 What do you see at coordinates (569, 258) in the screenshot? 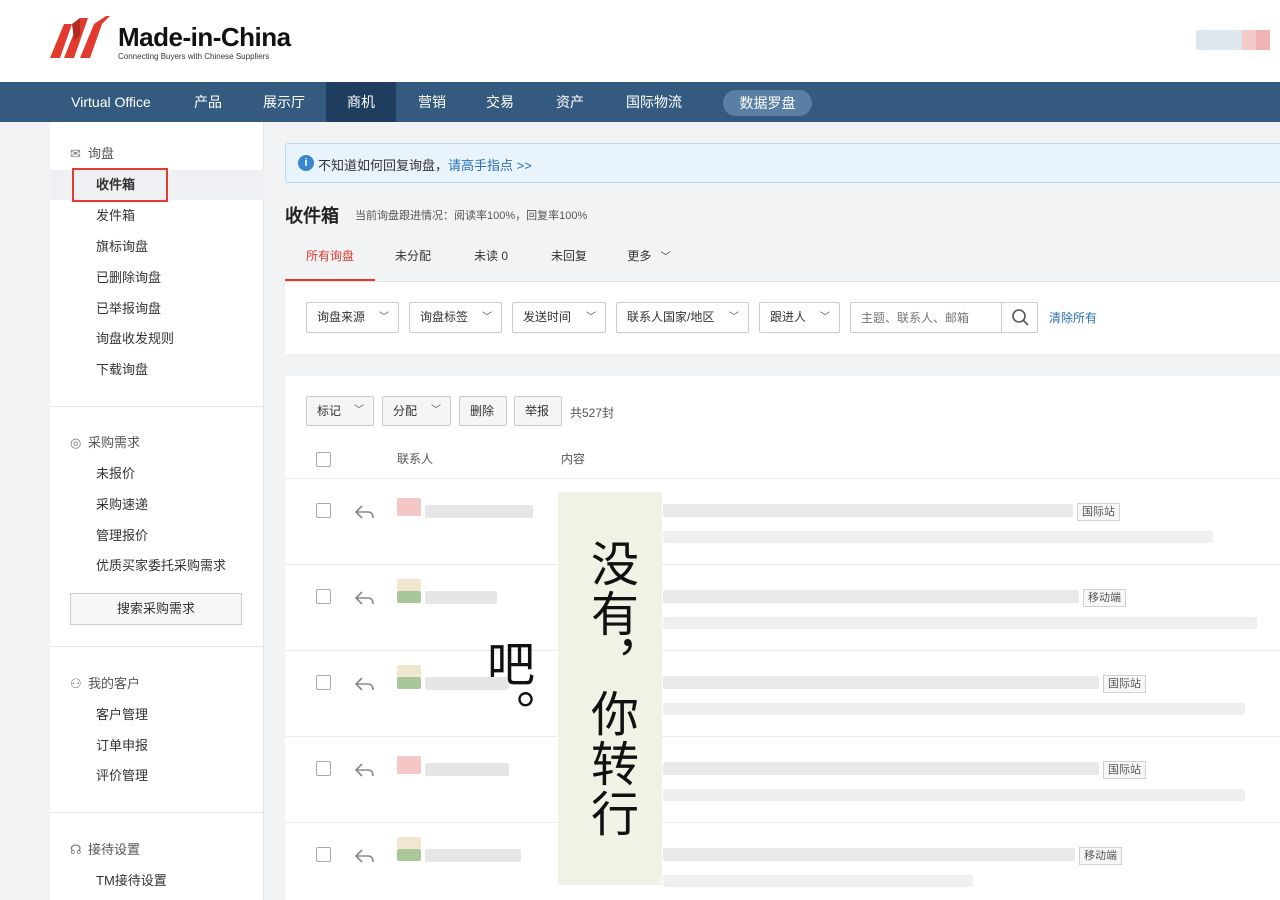
I see `tab-unreplied: 未回复` at bounding box center [569, 258].